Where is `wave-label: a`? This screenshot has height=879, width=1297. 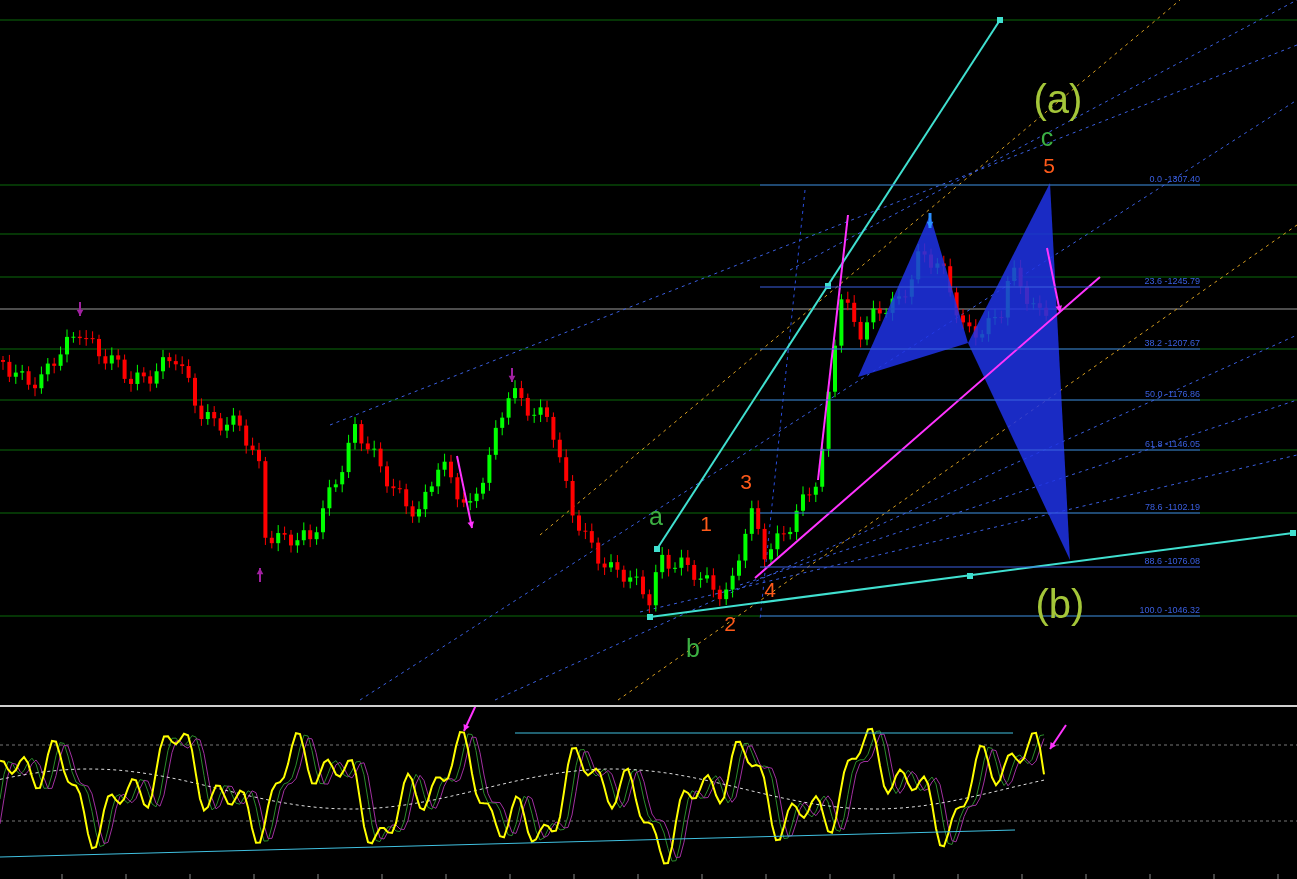 wave-label: a is located at coordinates (656, 516).